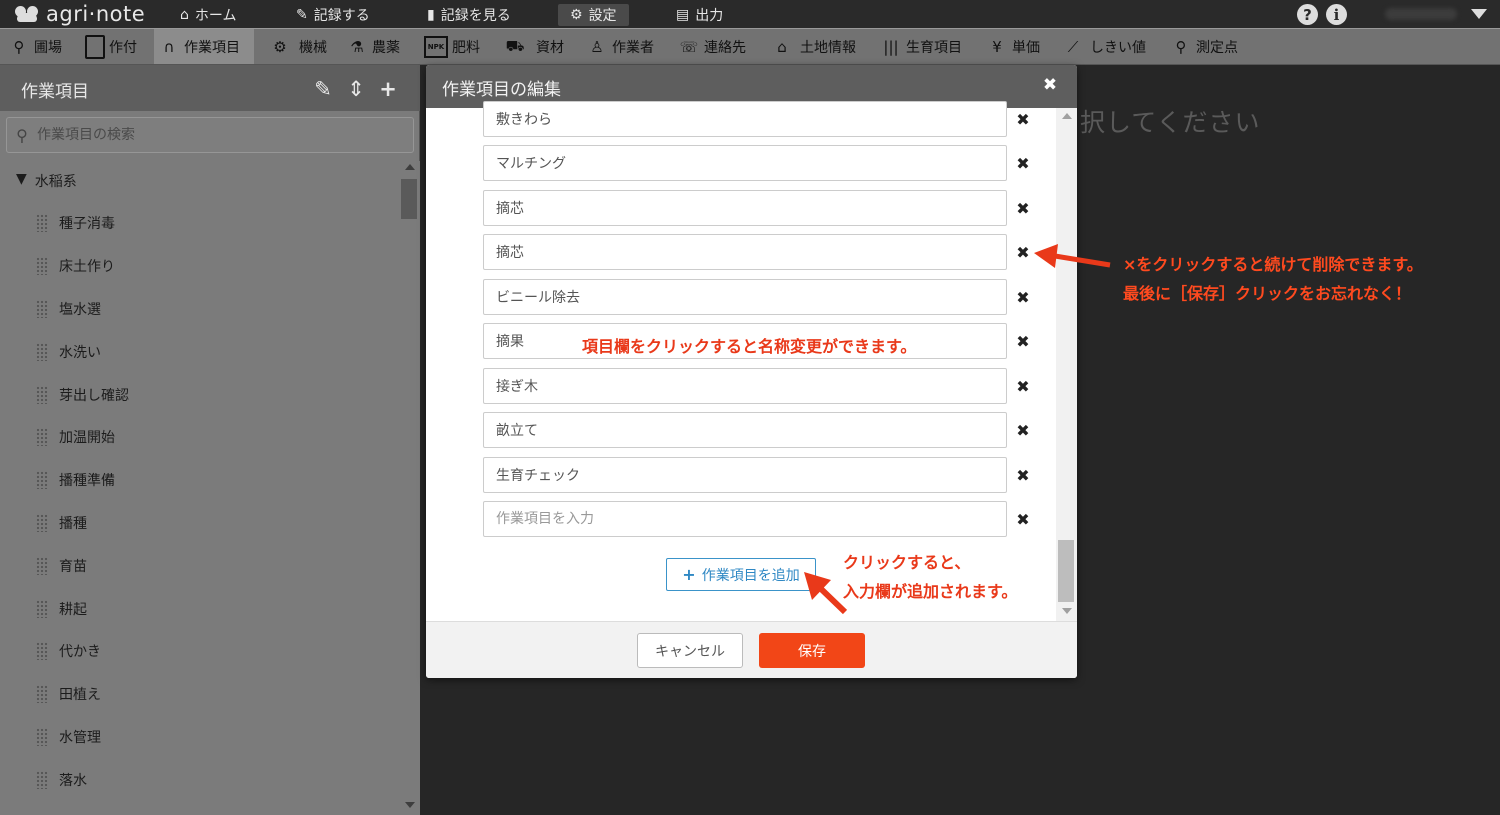  Describe the element at coordinates (199, 266) in the screenshot. I see `list-item: 床土作り` at that location.